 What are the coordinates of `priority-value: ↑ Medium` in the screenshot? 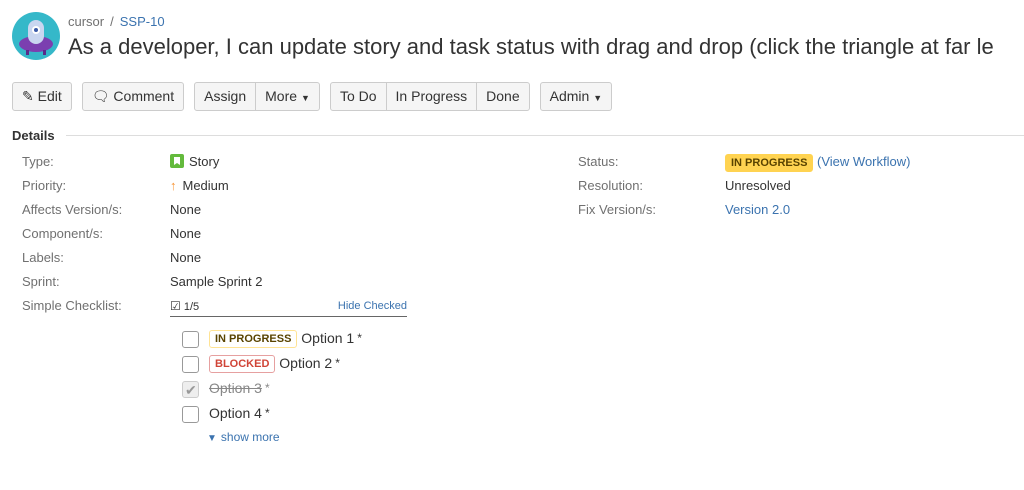 It's located at (199, 186).